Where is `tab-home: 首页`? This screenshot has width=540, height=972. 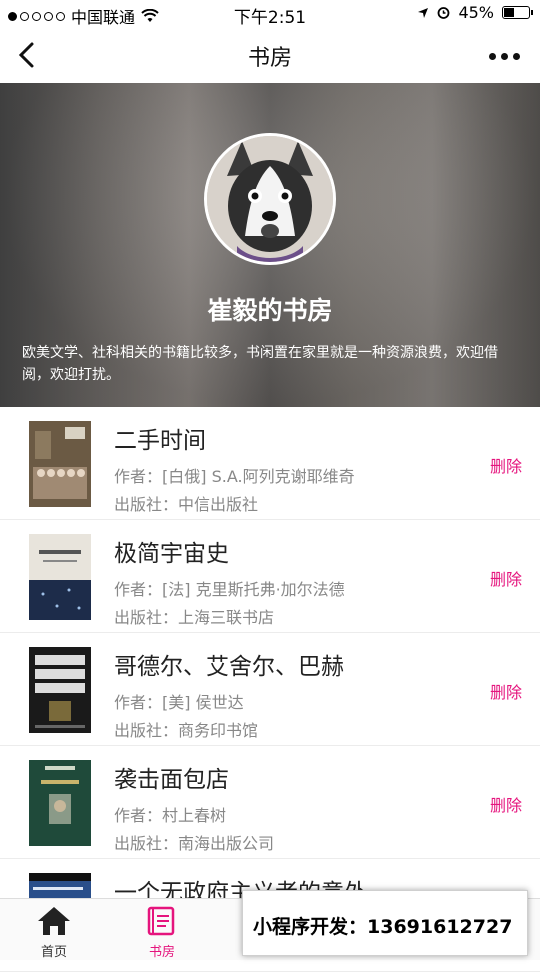
tab-home: 首页 is located at coordinates (54, 930).